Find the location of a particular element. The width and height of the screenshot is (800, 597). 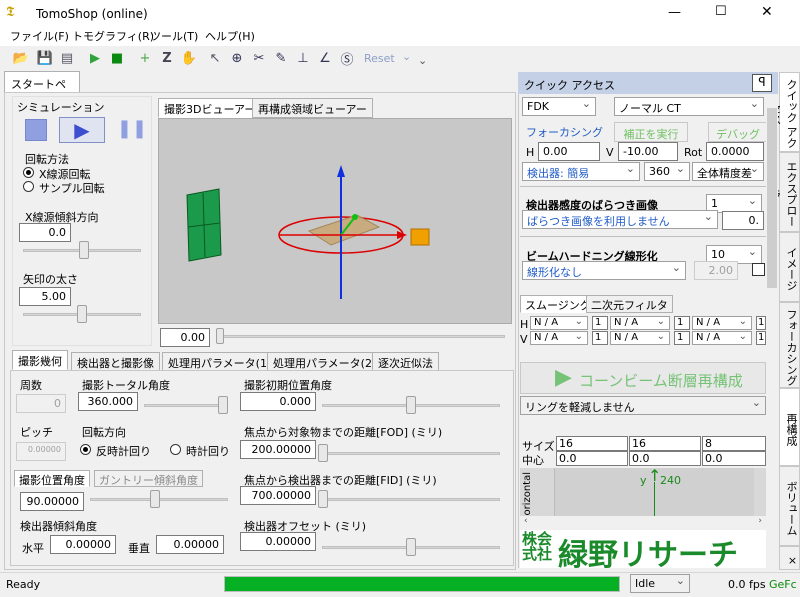

ring-select: リングを軽減しません is located at coordinates (643, 405).